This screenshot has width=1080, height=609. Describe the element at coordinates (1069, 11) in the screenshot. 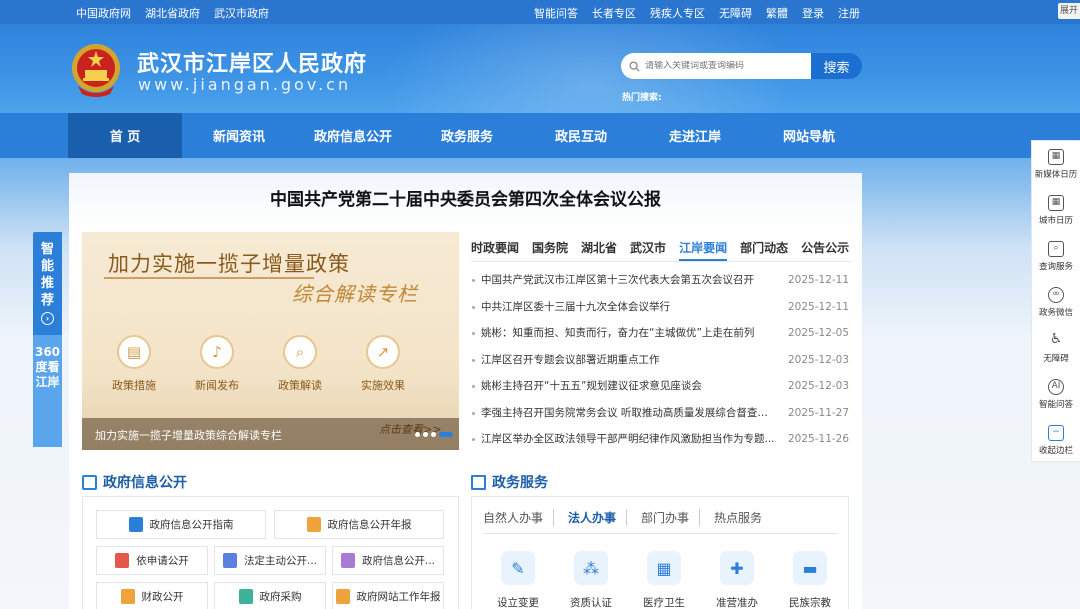

I see `expand-toggle: 展开` at that location.